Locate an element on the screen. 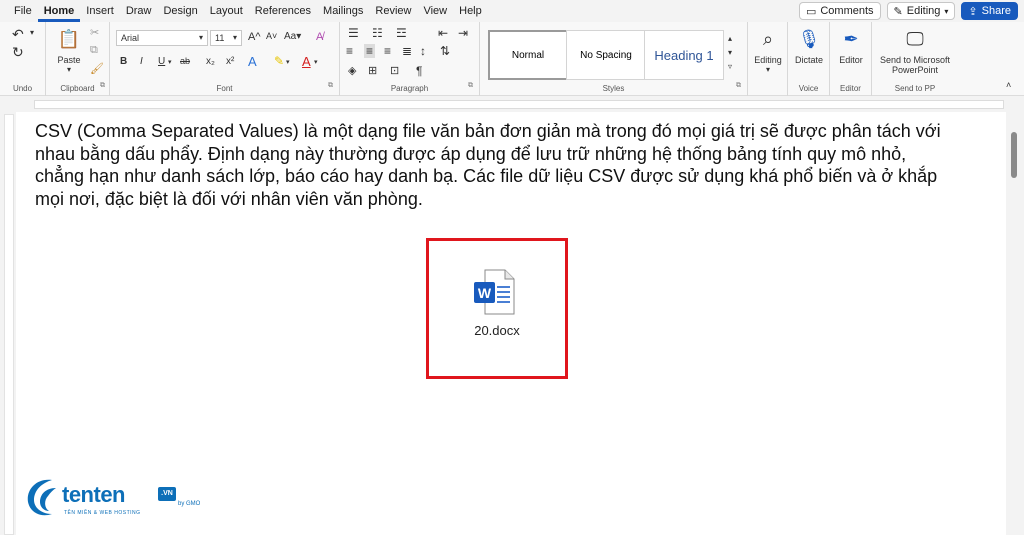 This screenshot has width=1024, height=535. paragraph-group-label: Paragraph is located at coordinates (409, 88).